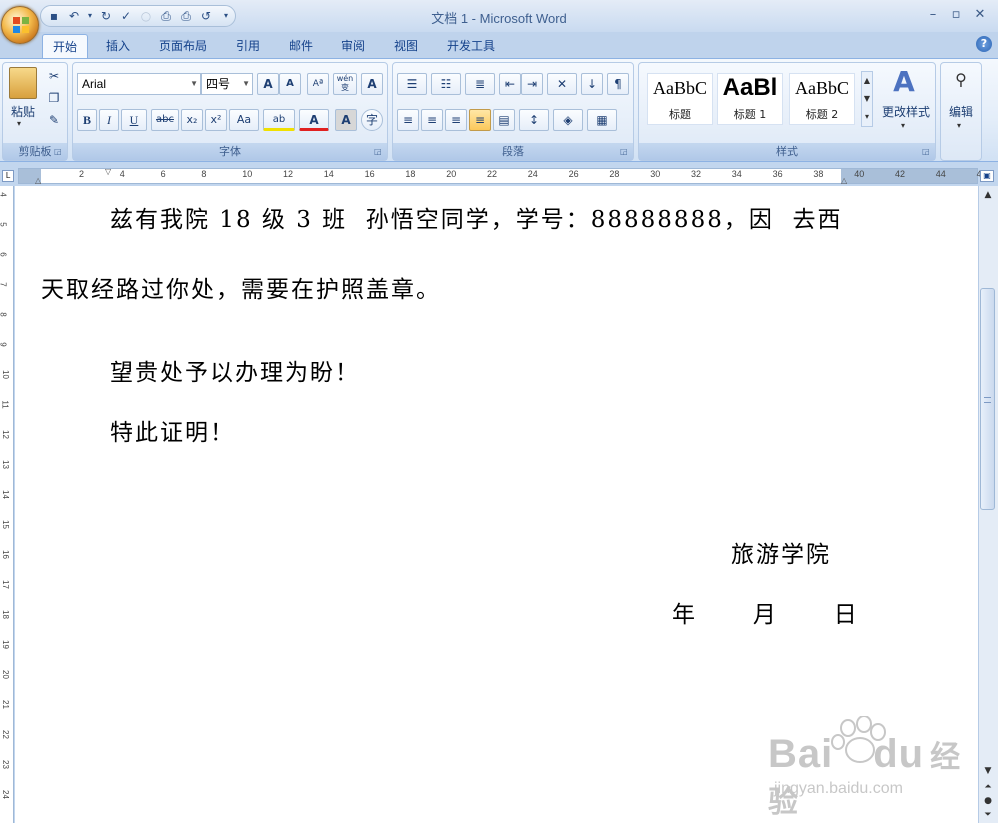 Image resolution: width=998 pixels, height=823 pixels. I want to click on clear-format-icon: Aª, so click(318, 84).